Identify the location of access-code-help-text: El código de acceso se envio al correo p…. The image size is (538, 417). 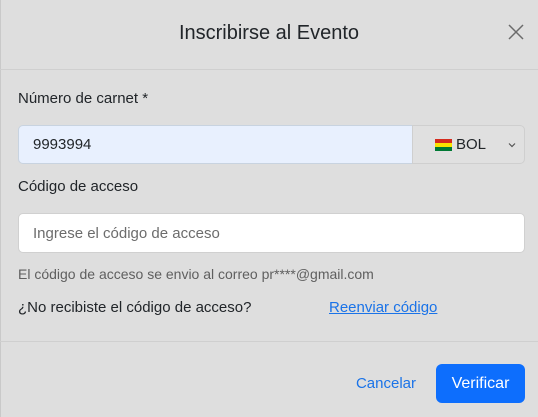
(196, 274).